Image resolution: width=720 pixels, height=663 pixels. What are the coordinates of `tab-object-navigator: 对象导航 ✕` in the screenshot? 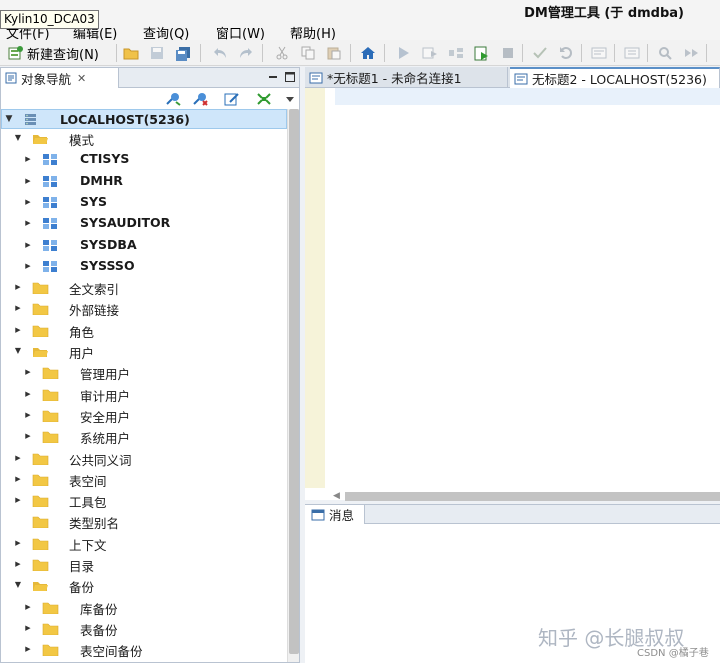 It's located at (60, 78).